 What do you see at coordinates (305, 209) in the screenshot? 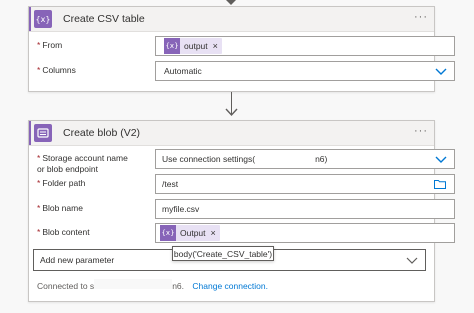
I see `blob-name-field: myfile.csv` at bounding box center [305, 209].